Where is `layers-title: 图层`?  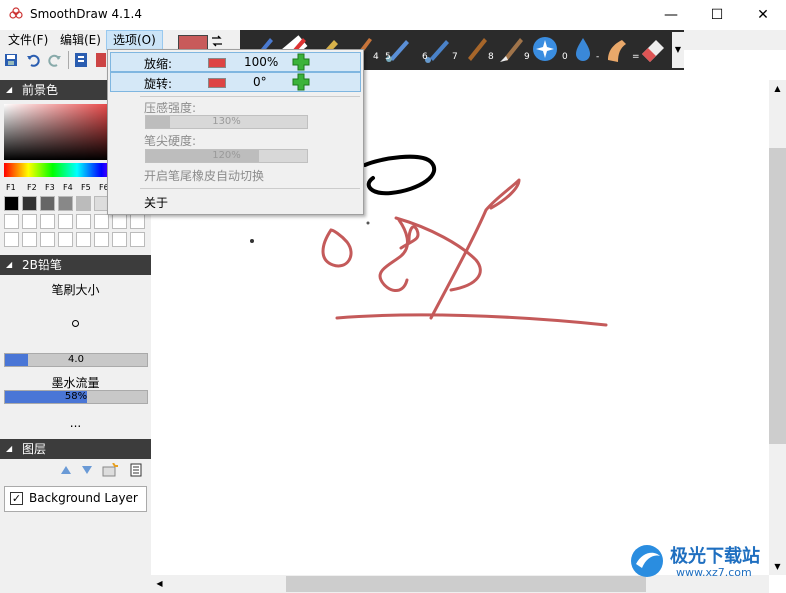 layers-title: 图层 is located at coordinates (34, 449).